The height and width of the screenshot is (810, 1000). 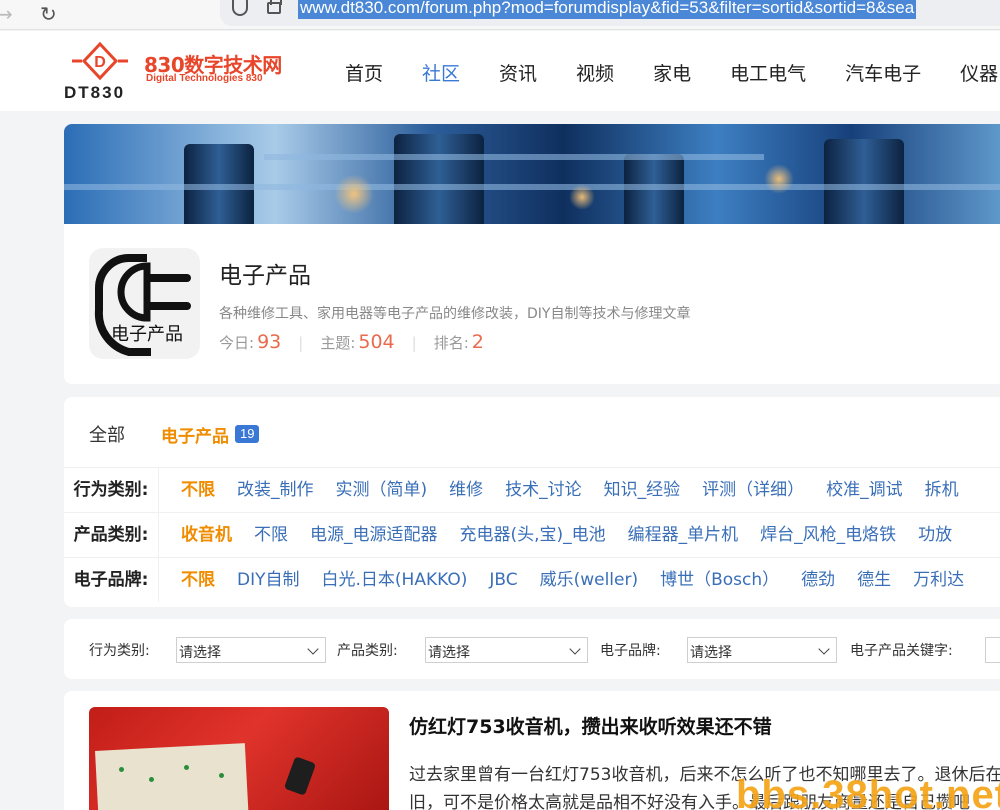 What do you see at coordinates (451, 343) in the screenshot?
I see `rank-label: 排名:` at bounding box center [451, 343].